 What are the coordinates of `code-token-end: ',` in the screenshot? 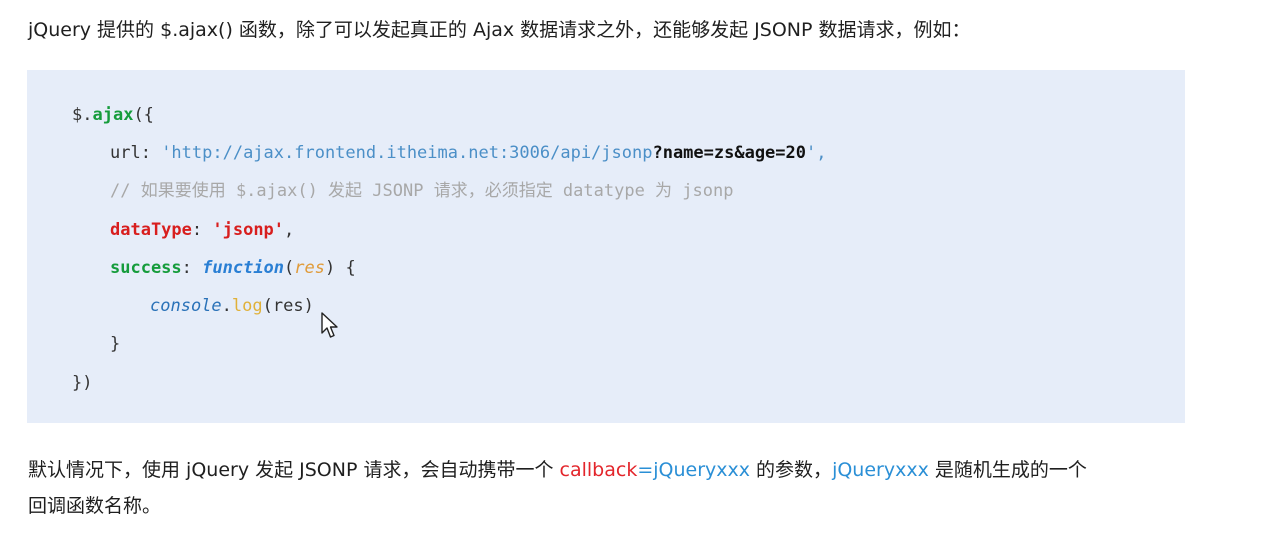 It's located at (816, 153).